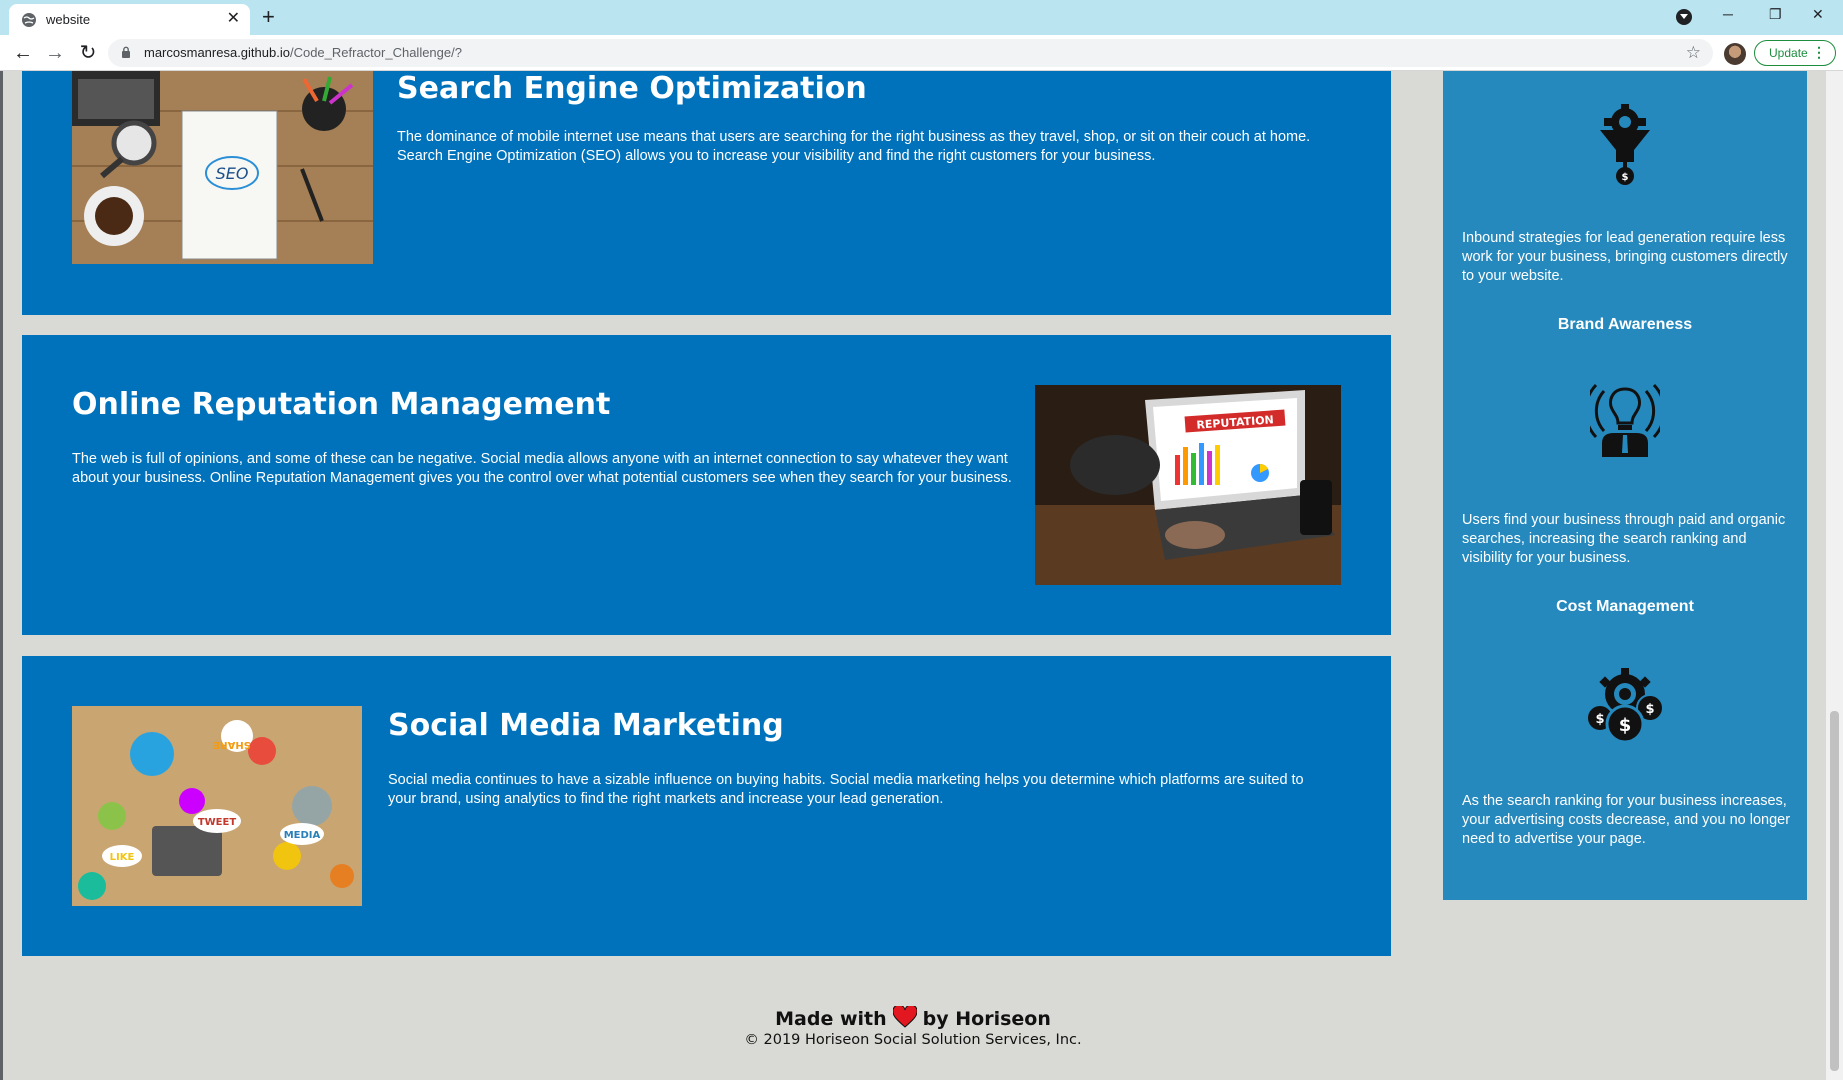 The height and width of the screenshot is (1080, 1843). I want to click on footer-made-with: Made with by Horiseon, so click(913, 1018).